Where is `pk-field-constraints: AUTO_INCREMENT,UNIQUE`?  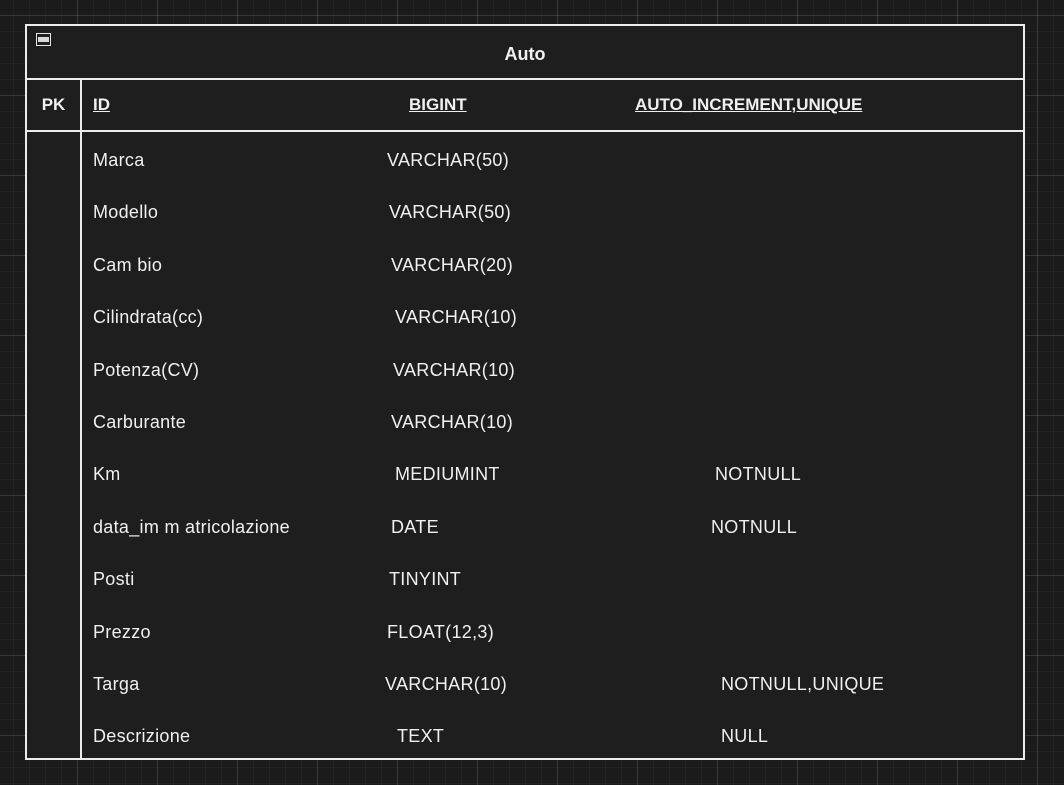 pk-field-constraints: AUTO_INCREMENT,UNIQUE is located at coordinates (748, 105).